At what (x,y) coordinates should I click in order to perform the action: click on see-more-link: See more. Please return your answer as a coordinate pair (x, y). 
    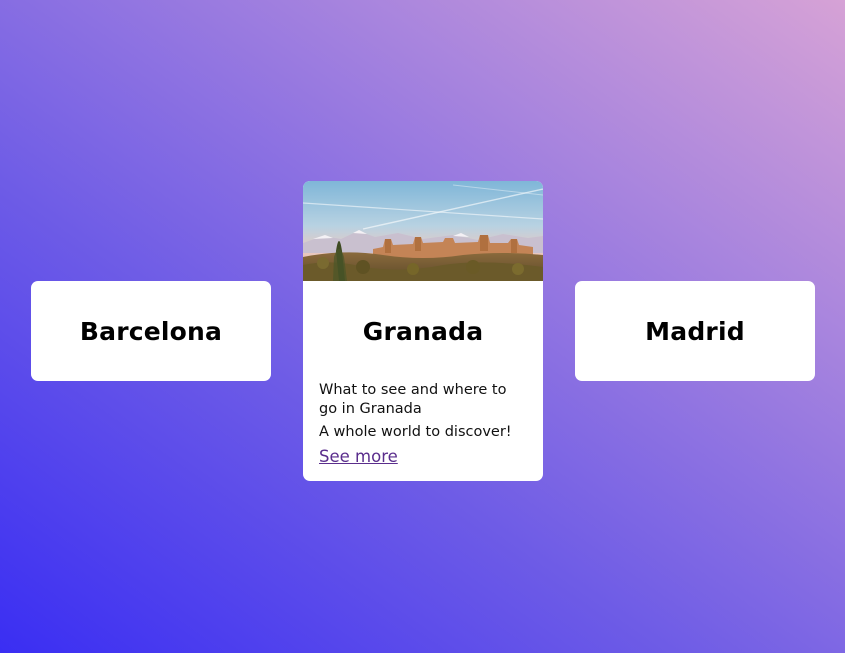
    Looking at the image, I should click on (358, 456).